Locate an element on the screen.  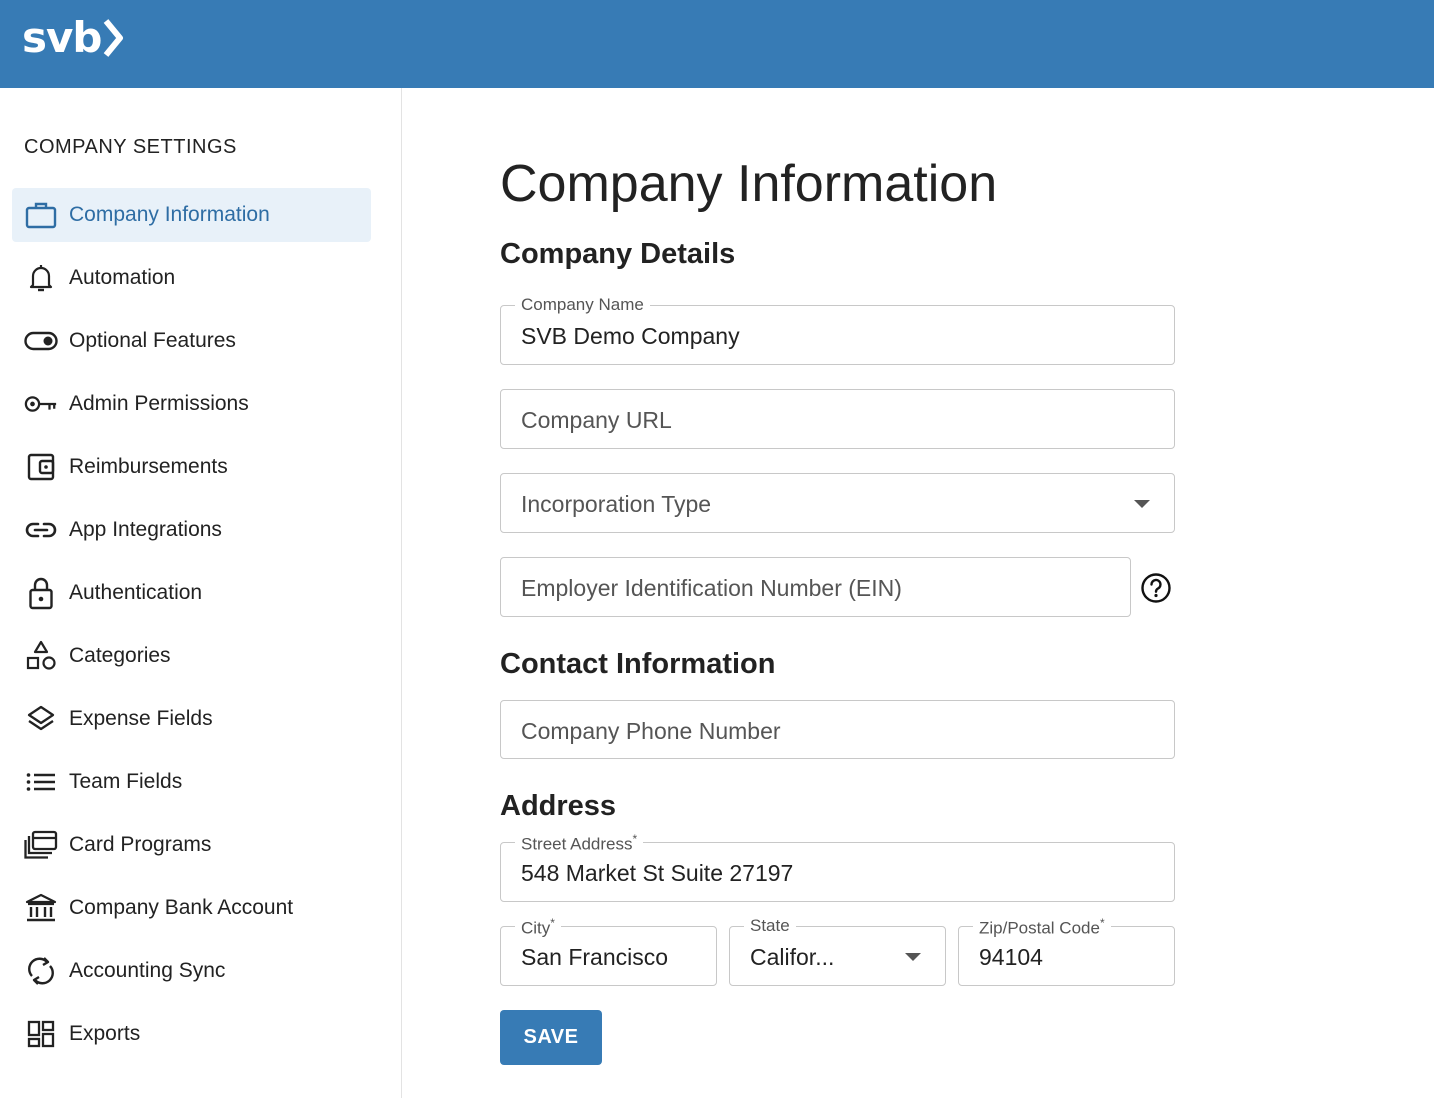
sidebar-item-categories: Categories is located at coordinates (191, 656).